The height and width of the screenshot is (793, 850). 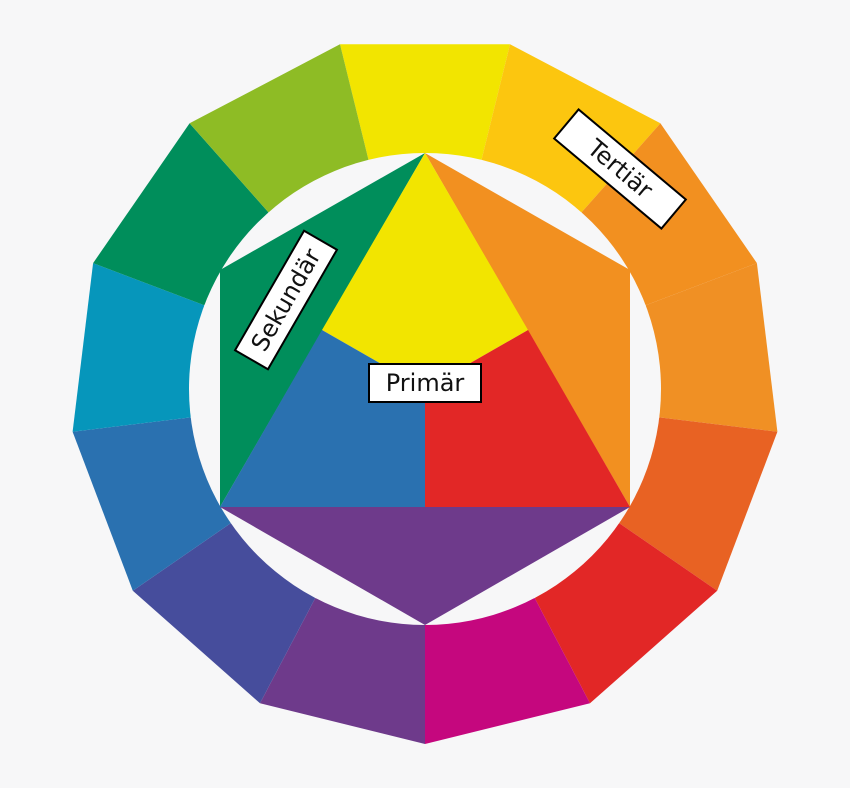 I want to click on label-primary: Primär, so click(x=425, y=383).